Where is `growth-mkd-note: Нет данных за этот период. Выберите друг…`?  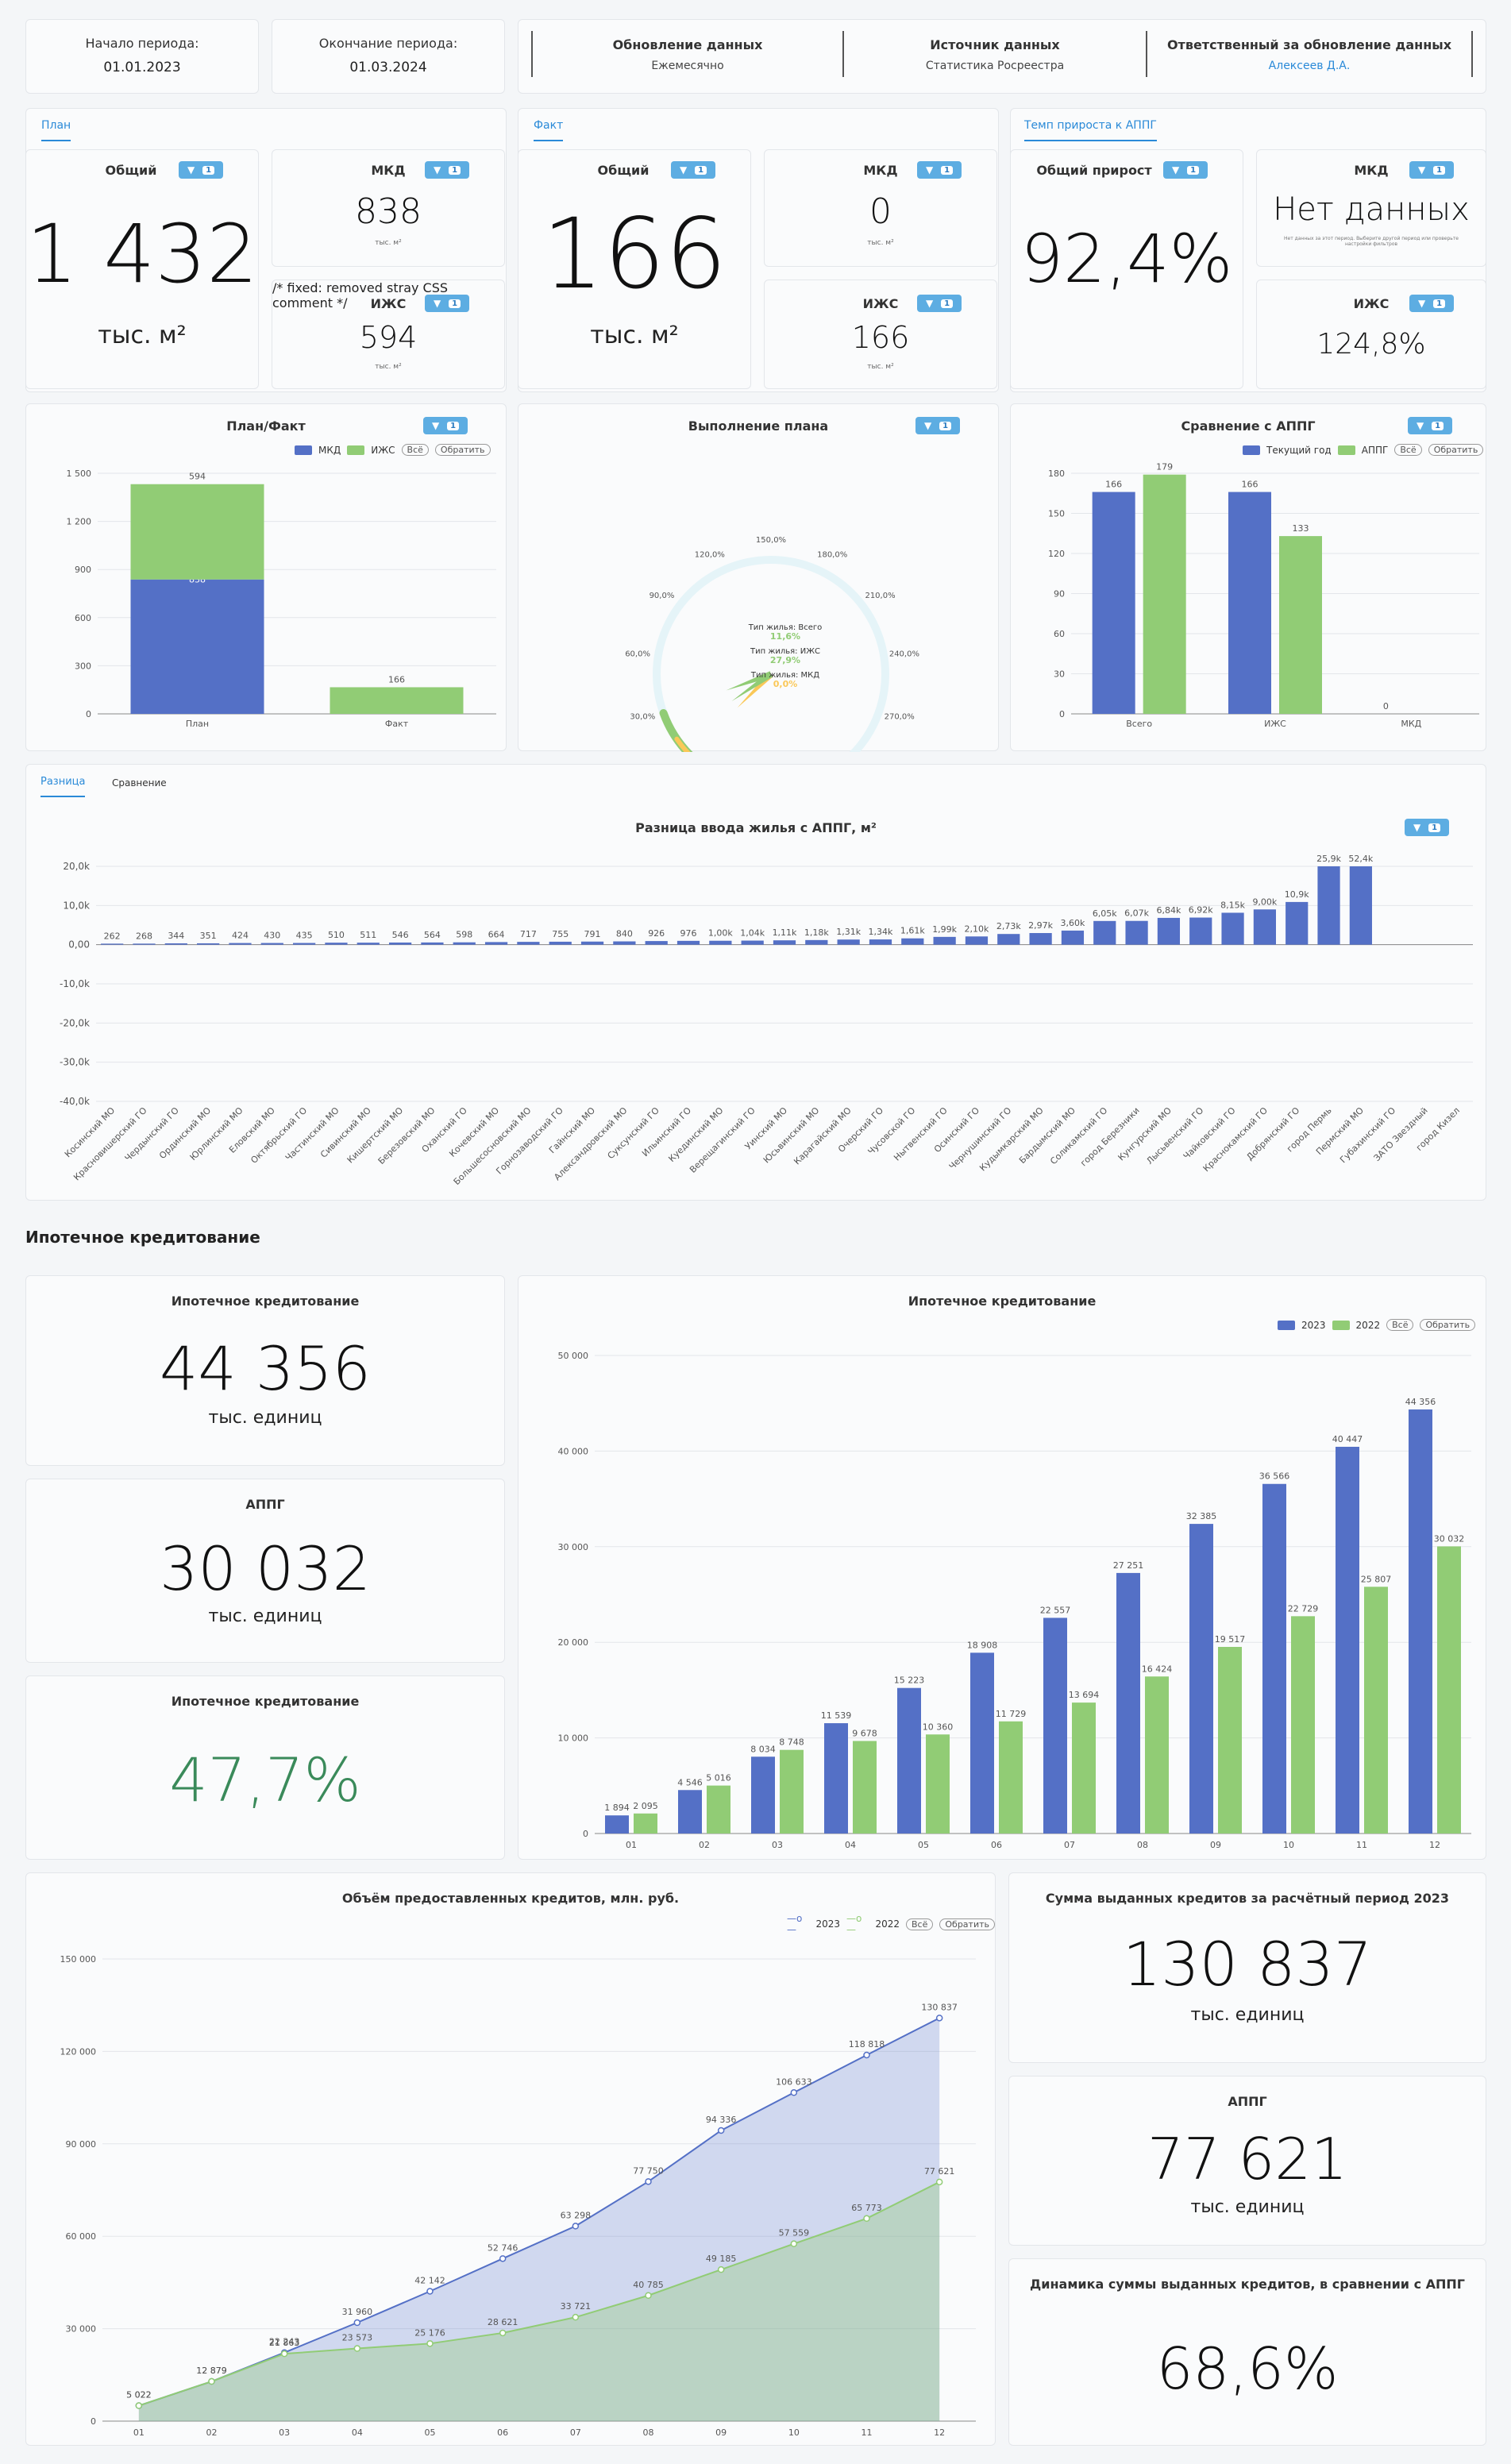 growth-mkd-note: Нет данных за этот период. Выберите друг… is located at coordinates (1371, 241).